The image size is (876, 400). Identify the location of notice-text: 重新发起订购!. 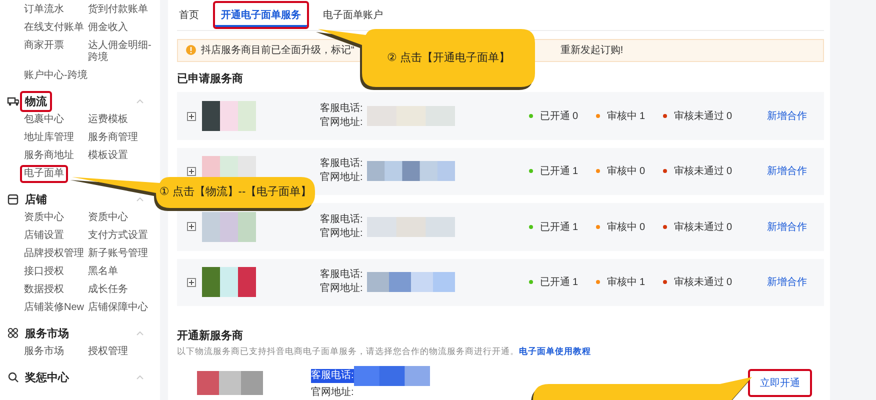
(592, 51).